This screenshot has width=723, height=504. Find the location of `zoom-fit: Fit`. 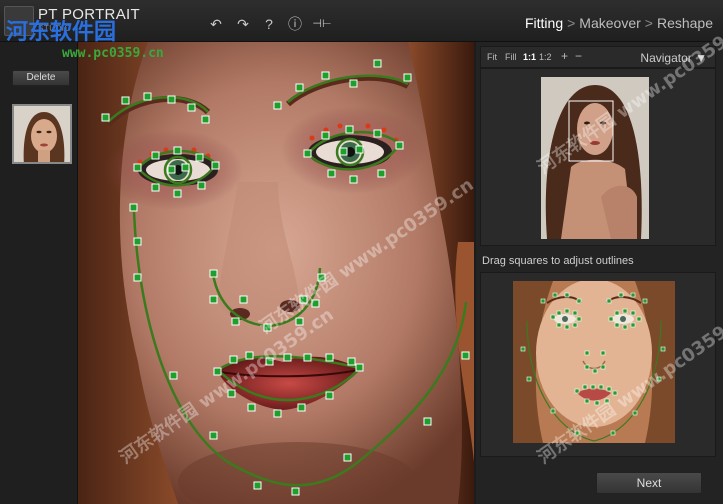

zoom-fit: Fit is located at coordinates (492, 57).